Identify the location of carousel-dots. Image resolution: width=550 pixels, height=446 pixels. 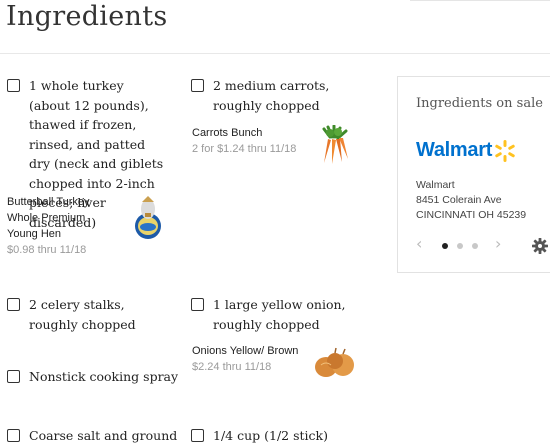
(460, 246).